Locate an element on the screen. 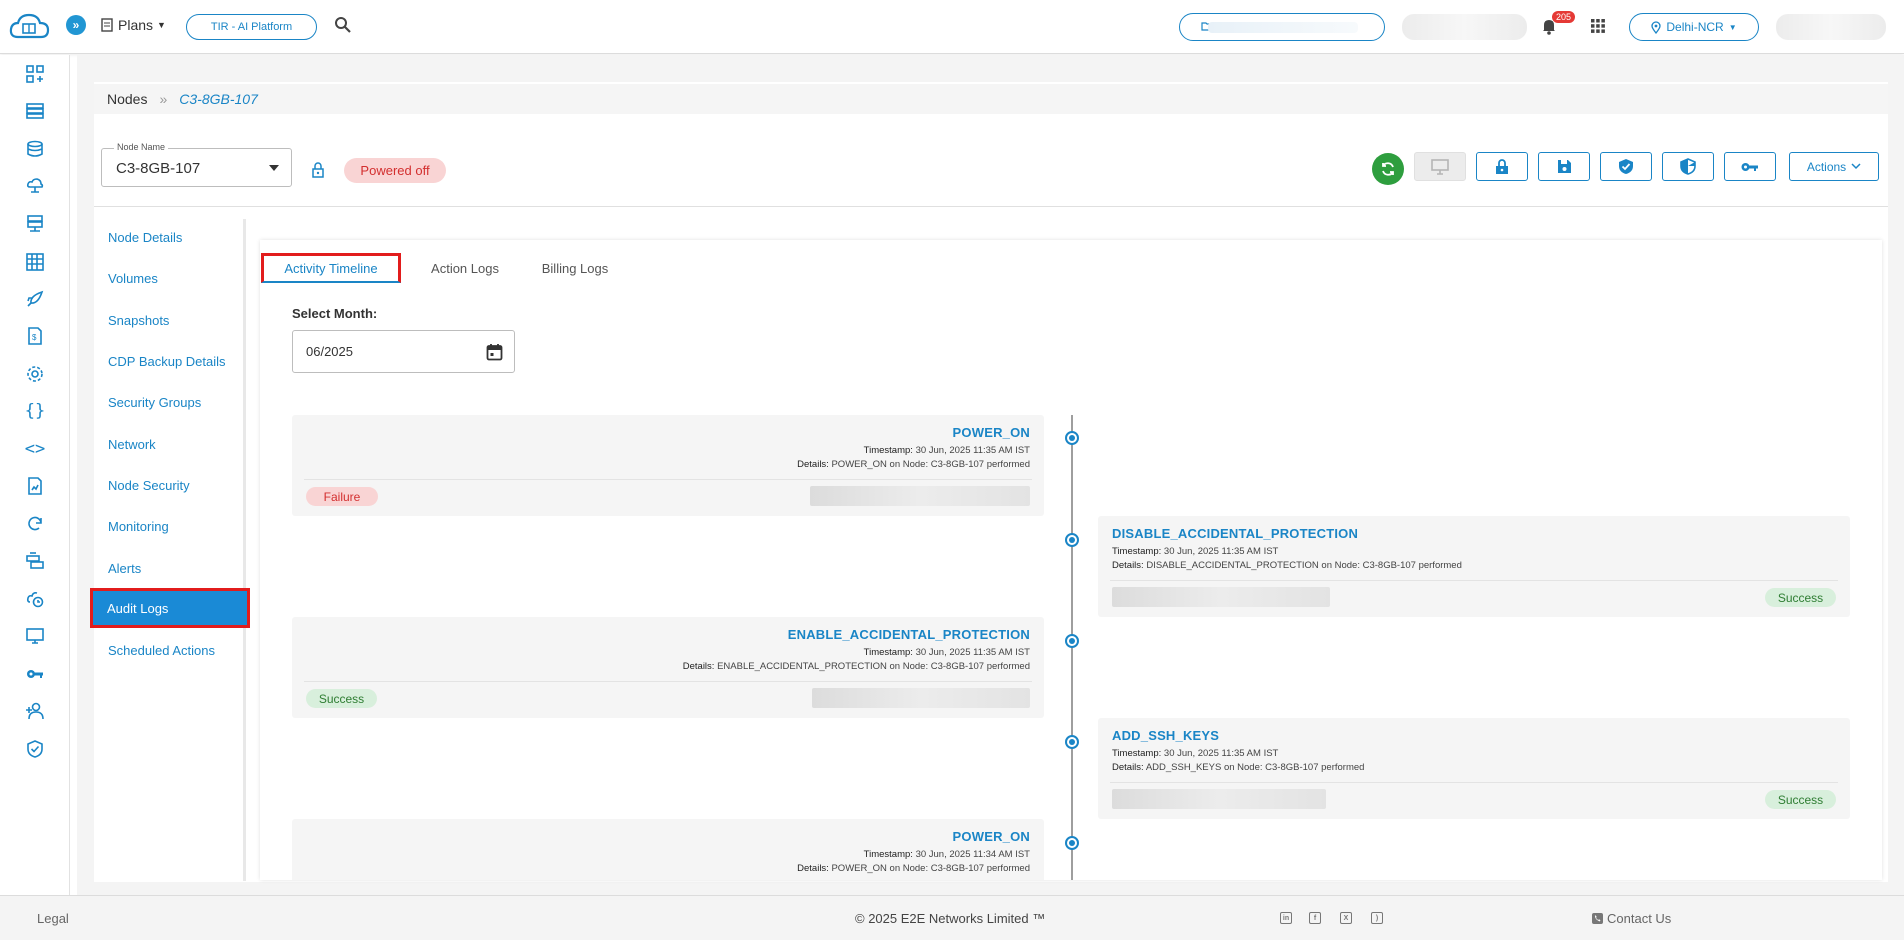 Image resolution: width=1904 pixels, height=940 pixels. dashboard-add-icon is located at coordinates (35, 74).